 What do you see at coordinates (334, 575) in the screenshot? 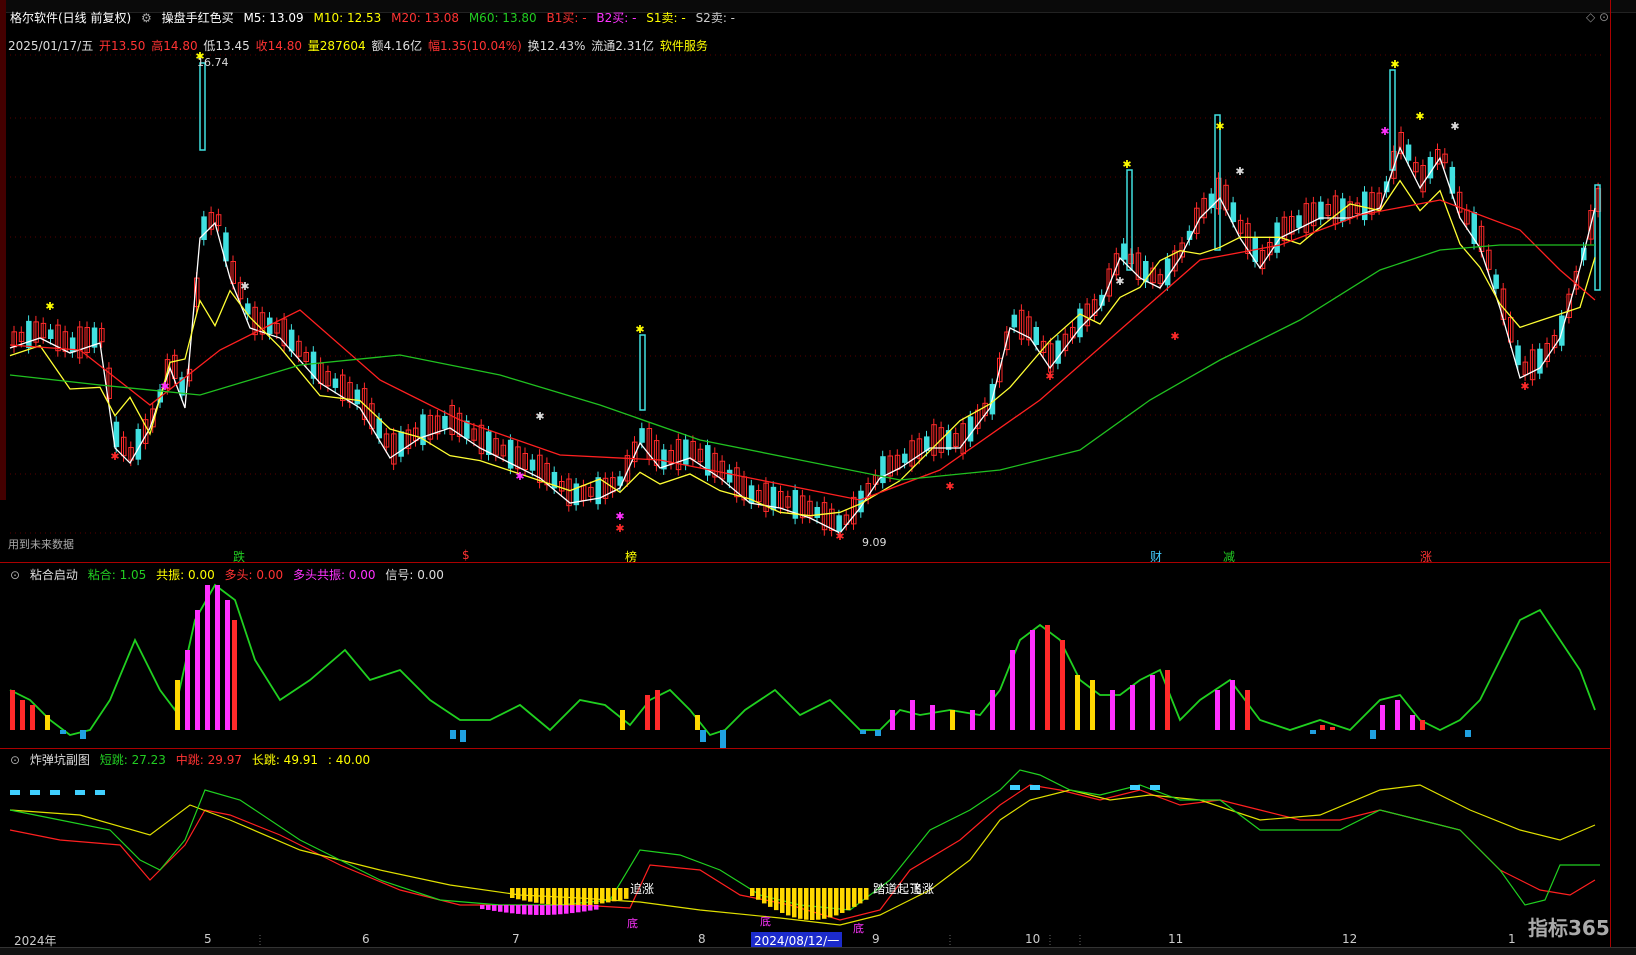
I see `panel2-v4: 多头共振: 0.00` at bounding box center [334, 575].